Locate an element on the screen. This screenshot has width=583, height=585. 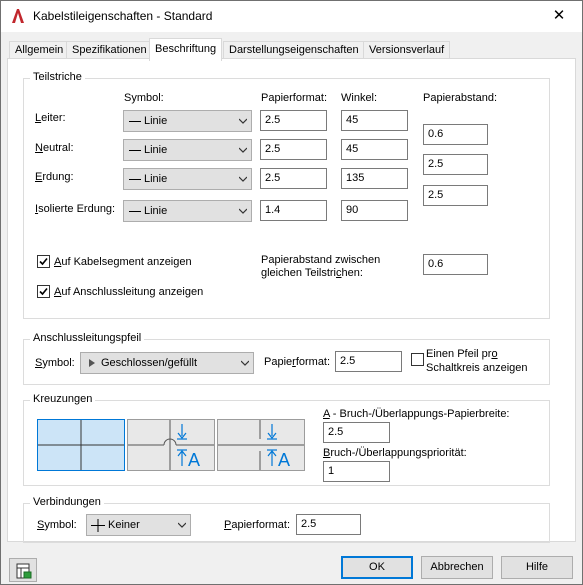
kreuzung-option-bogen: A is located at coordinates (171, 445).